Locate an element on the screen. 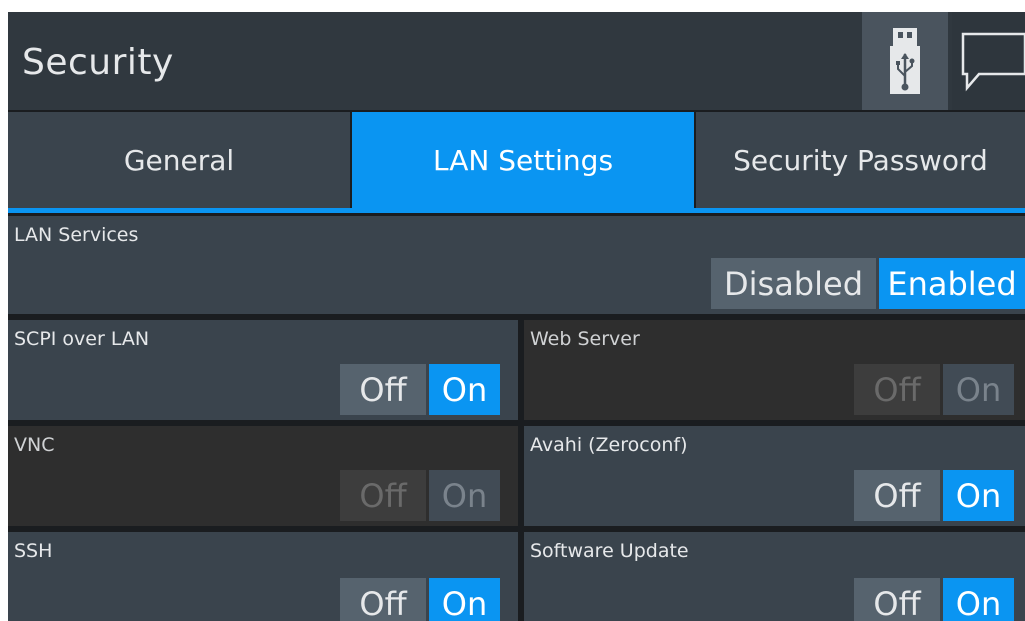  avahi-toggle: Off On is located at coordinates (934, 495).